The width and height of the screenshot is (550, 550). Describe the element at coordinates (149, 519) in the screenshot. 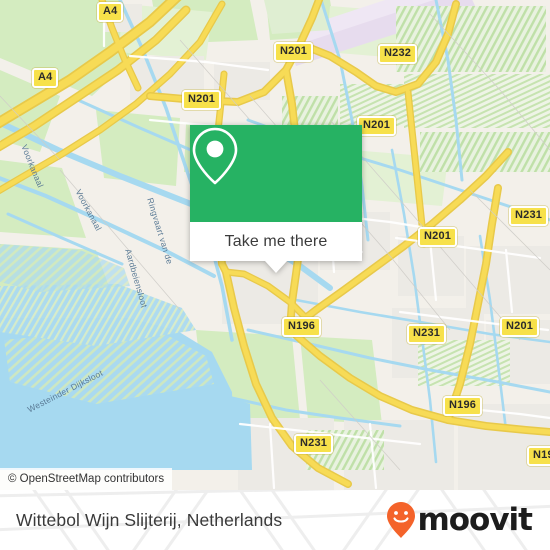

I see `place-title: Wittebol Wijn Slijterij, Netherlands` at that location.